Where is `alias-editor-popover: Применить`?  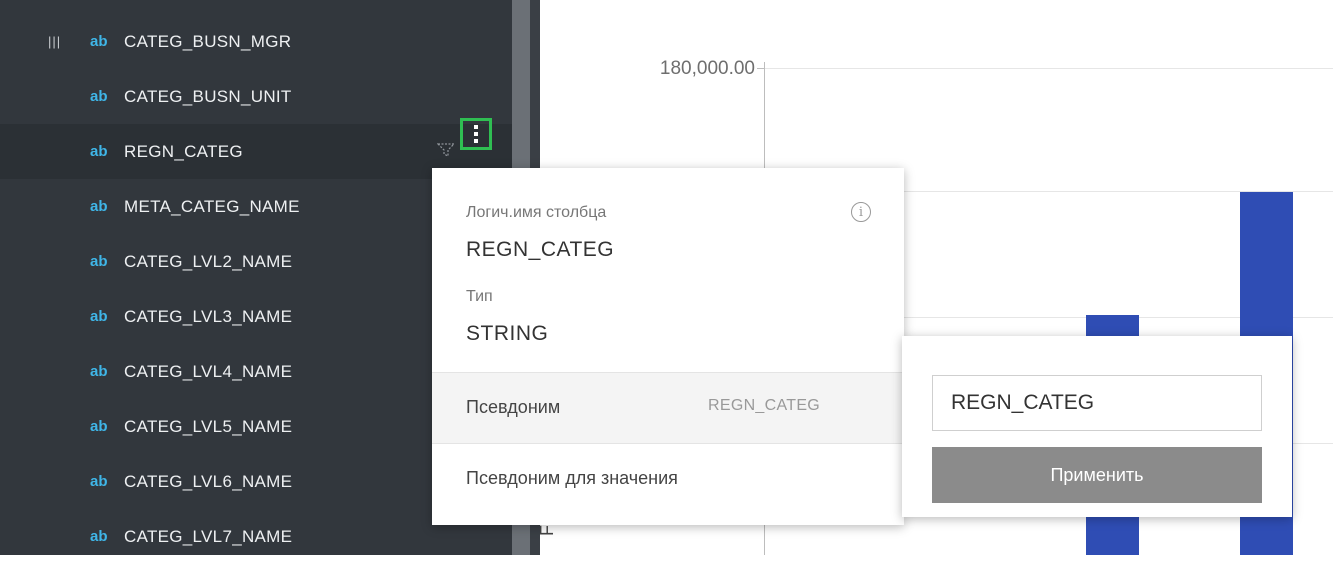 alias-editor-popover: Применить is located at coordinates (1097, 426).